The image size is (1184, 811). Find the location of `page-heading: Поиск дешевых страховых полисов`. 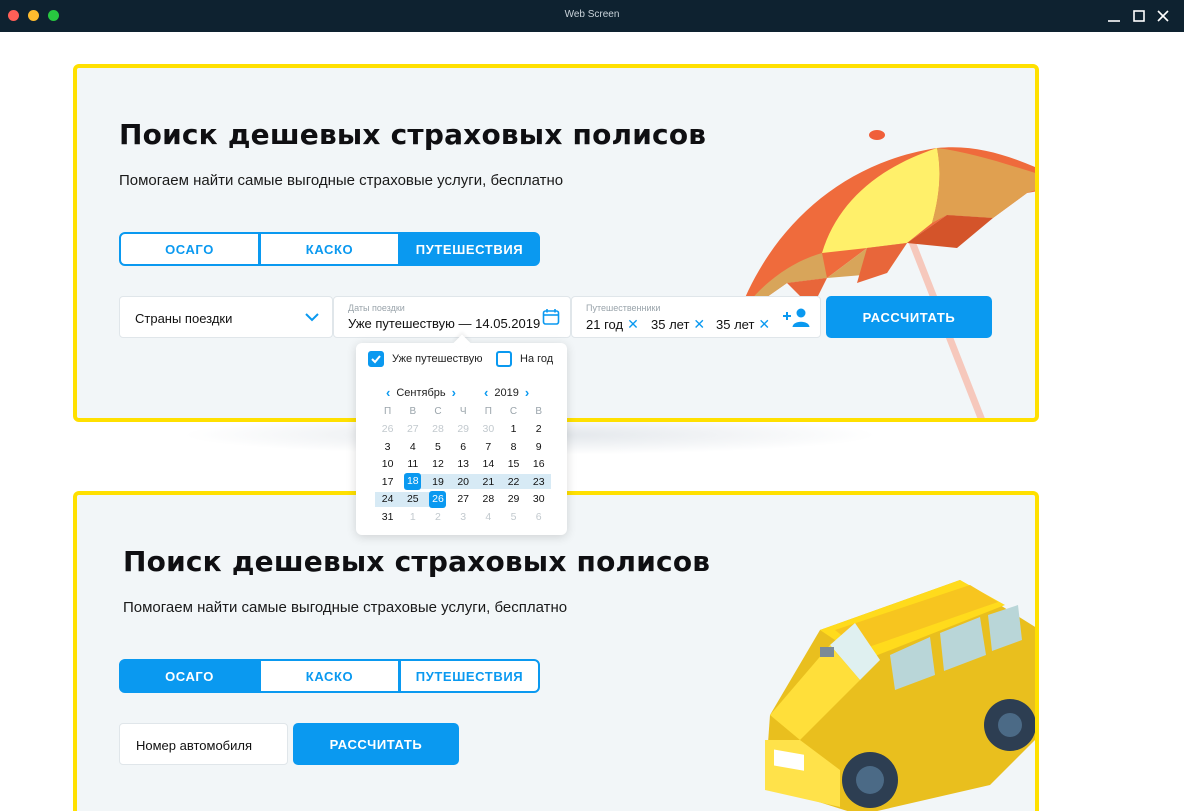

page-heading: Поиск дешевых страховых полисов is located at coordinates (413, 134).